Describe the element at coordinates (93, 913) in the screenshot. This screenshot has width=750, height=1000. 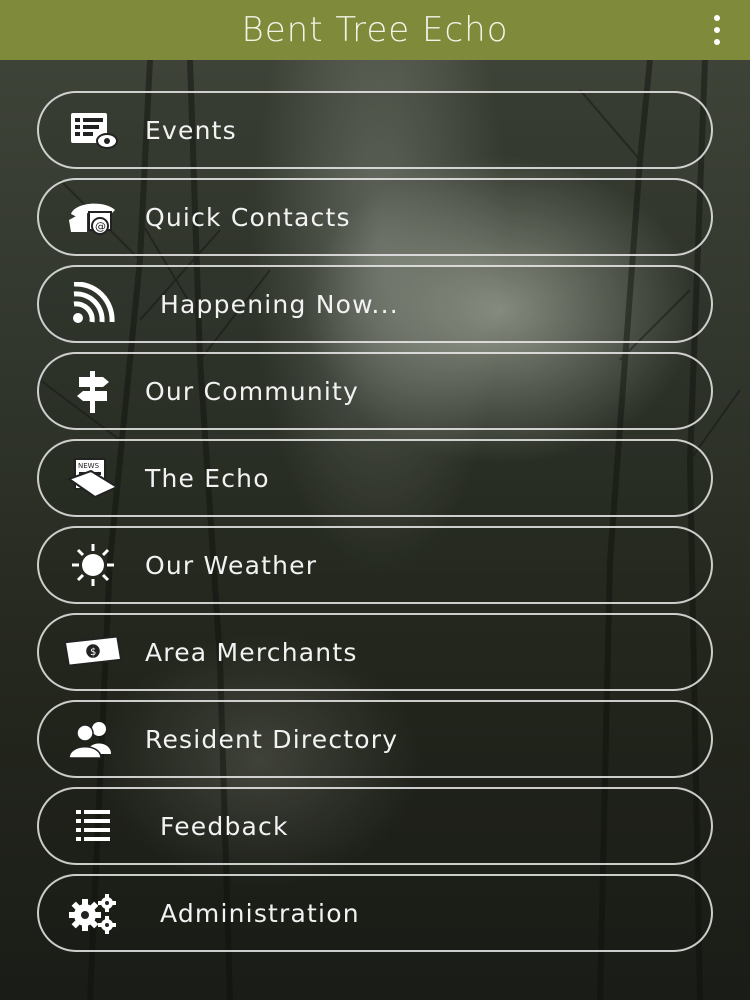
I see `gears-icon` at that location.